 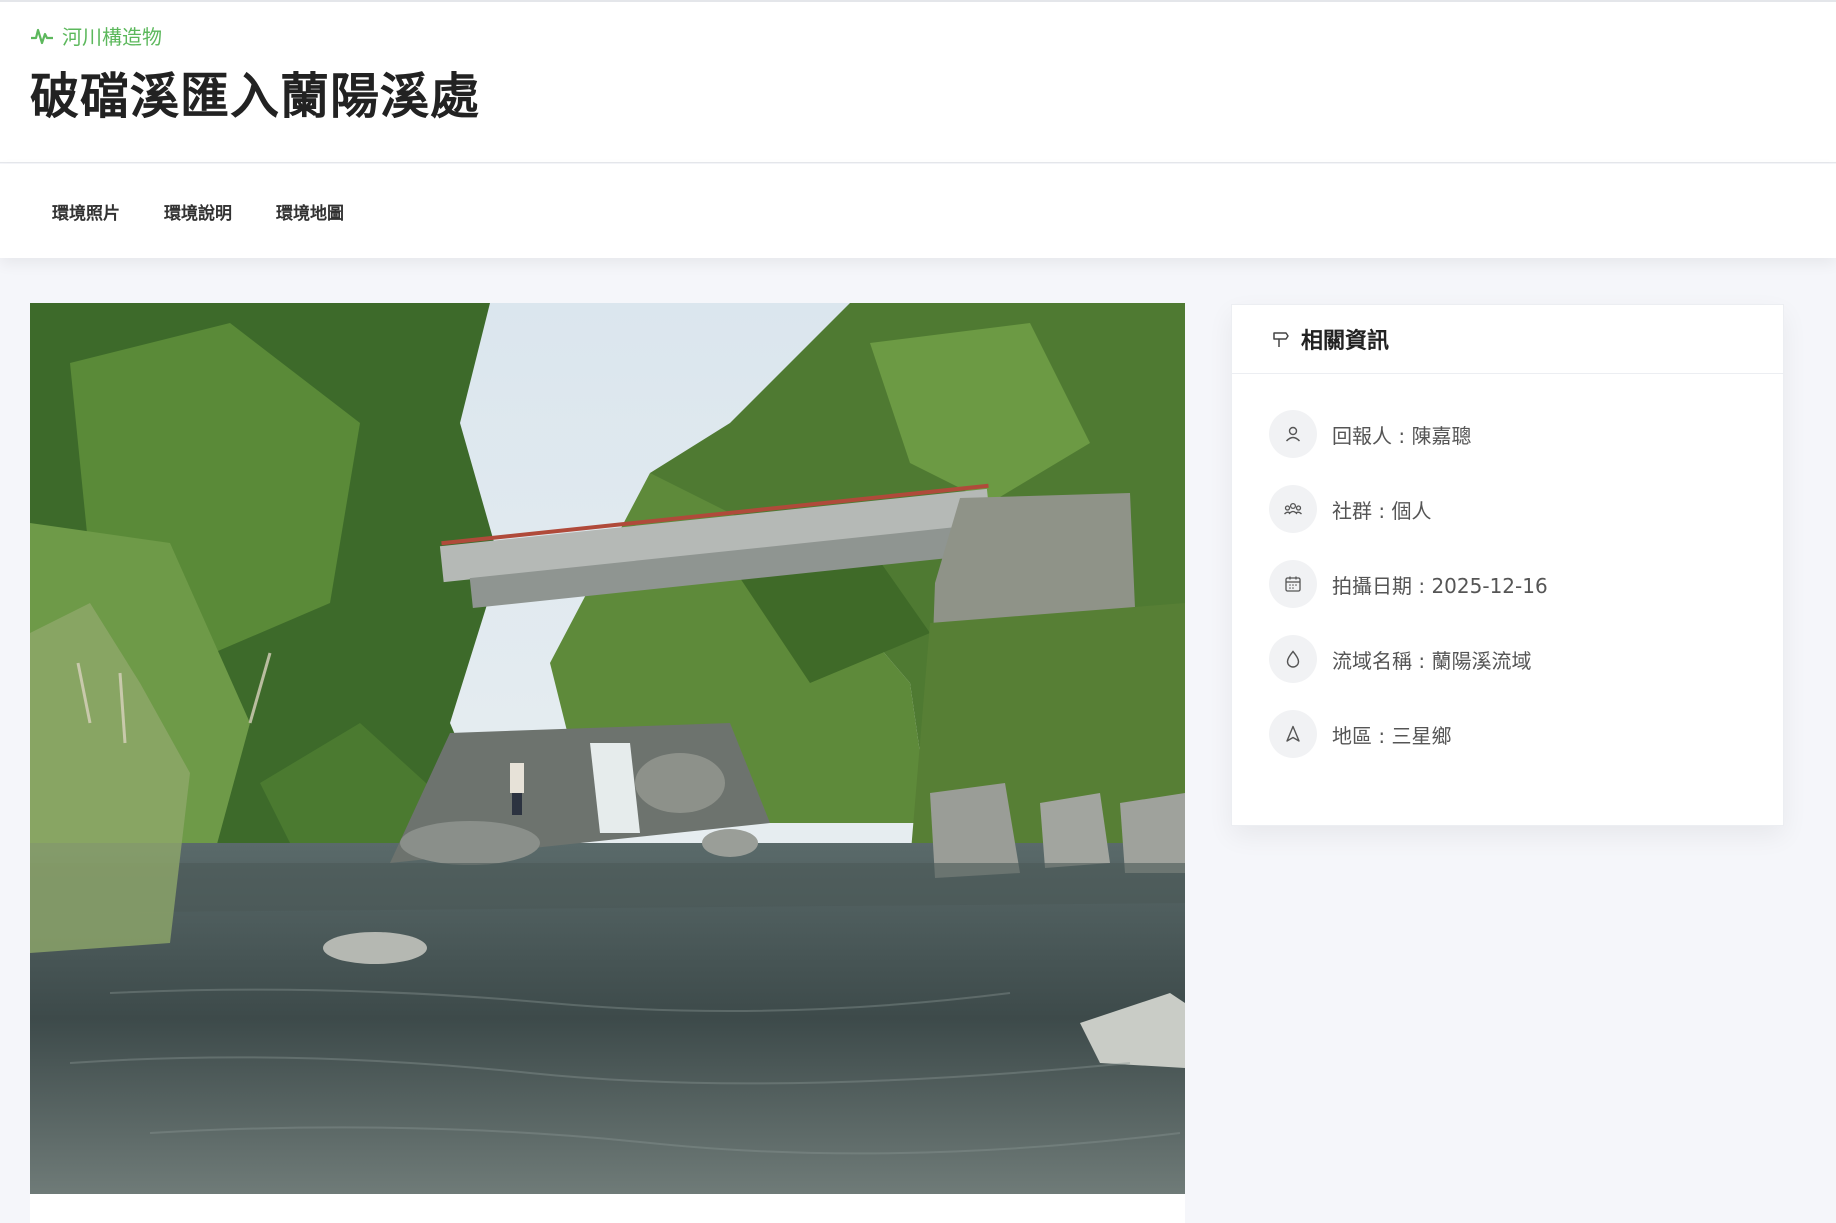 I want to click on category-link: 河川構造物, so click(x=96, y=35).